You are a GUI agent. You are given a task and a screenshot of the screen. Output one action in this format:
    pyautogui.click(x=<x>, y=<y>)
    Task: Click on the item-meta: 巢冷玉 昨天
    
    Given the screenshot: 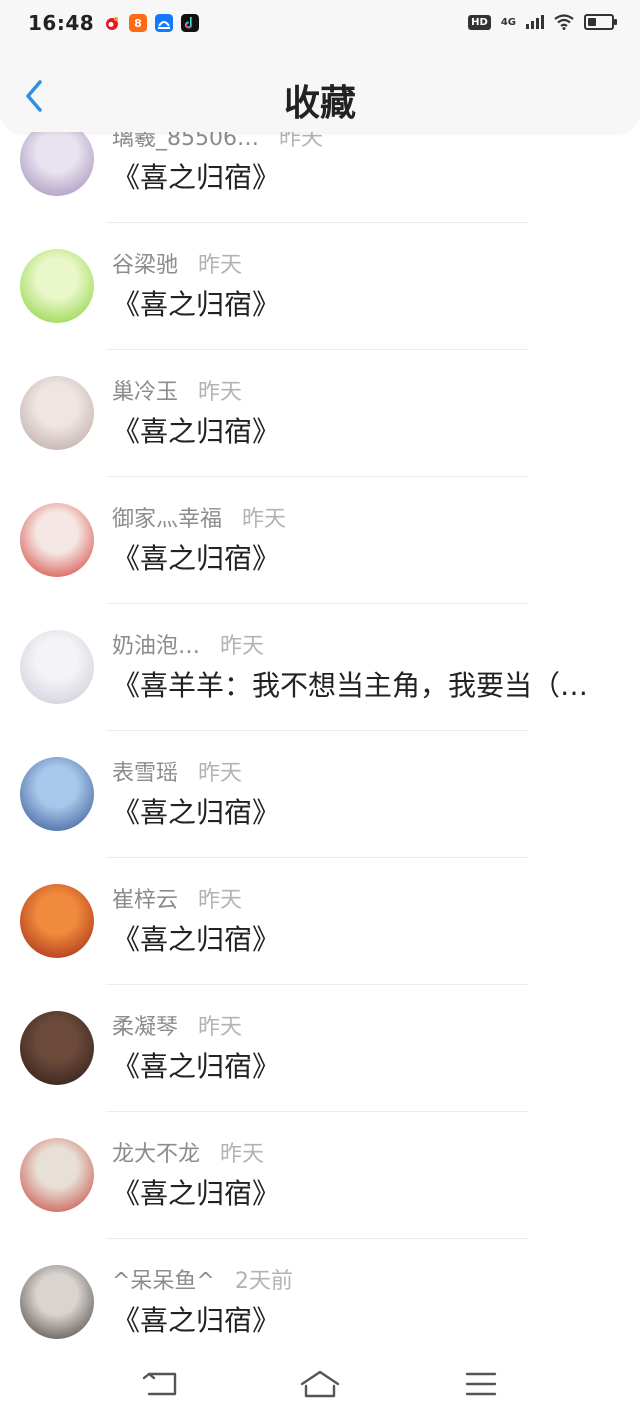 What is the action you would take?
    pyautogui.click(x=177, y=390)
    